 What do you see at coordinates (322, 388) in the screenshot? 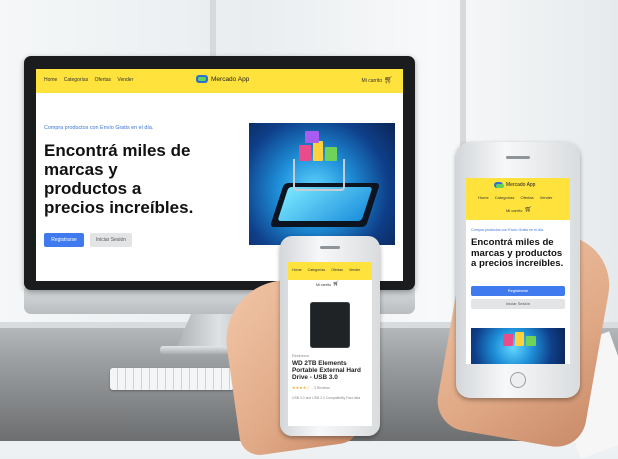
I see `reviews-count: 3 Reviews` at bounding box center [322, 388].